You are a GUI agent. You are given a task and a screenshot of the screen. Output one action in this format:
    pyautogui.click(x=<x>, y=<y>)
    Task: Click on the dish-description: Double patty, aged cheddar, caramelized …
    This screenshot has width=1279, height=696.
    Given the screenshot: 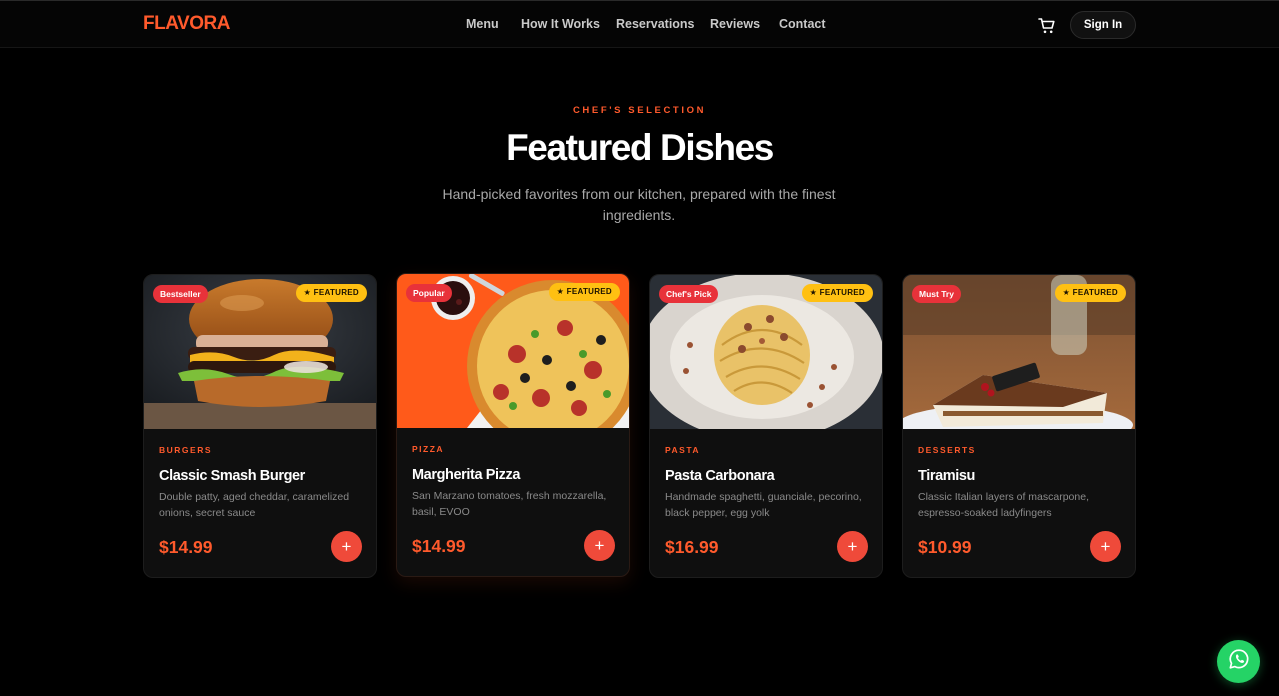 What is the action you would take?
    pyautogui.click(x=254, y=505)
    